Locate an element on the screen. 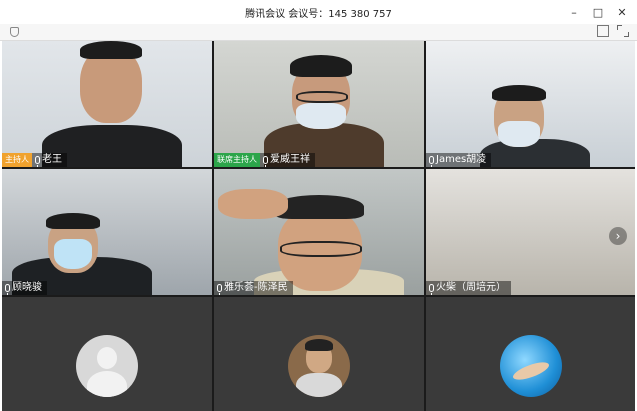 The width and height of the screenshot is (637, 411). video-tile-gu-xiaojun: 顾晓骏 is located at coordinates (107, 232).